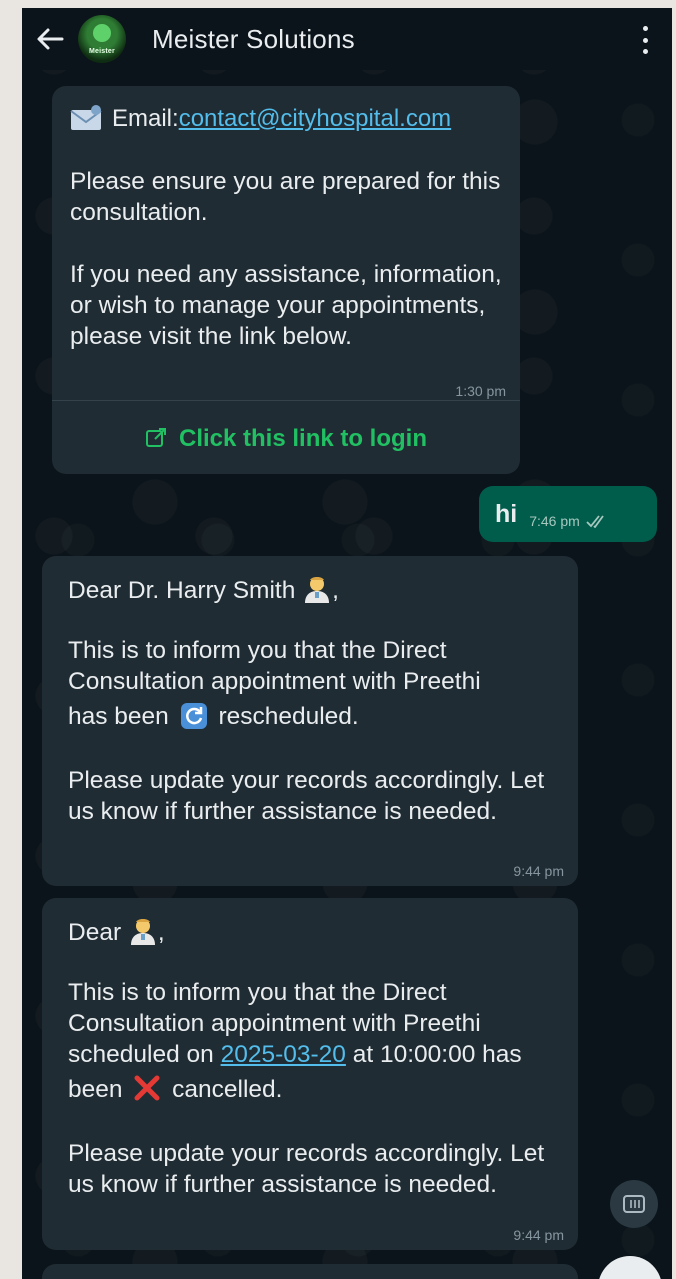 The image size is (676, 1279). I want to click on message-text-part: rescheduled., so click(288, 716).